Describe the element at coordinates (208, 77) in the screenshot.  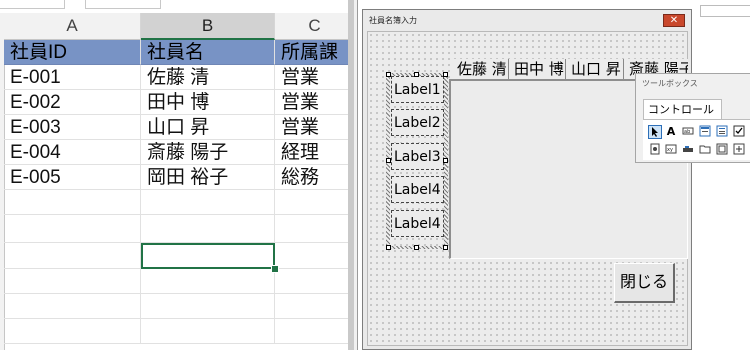
I see `cell-b2: 佐藤 清` at that location.